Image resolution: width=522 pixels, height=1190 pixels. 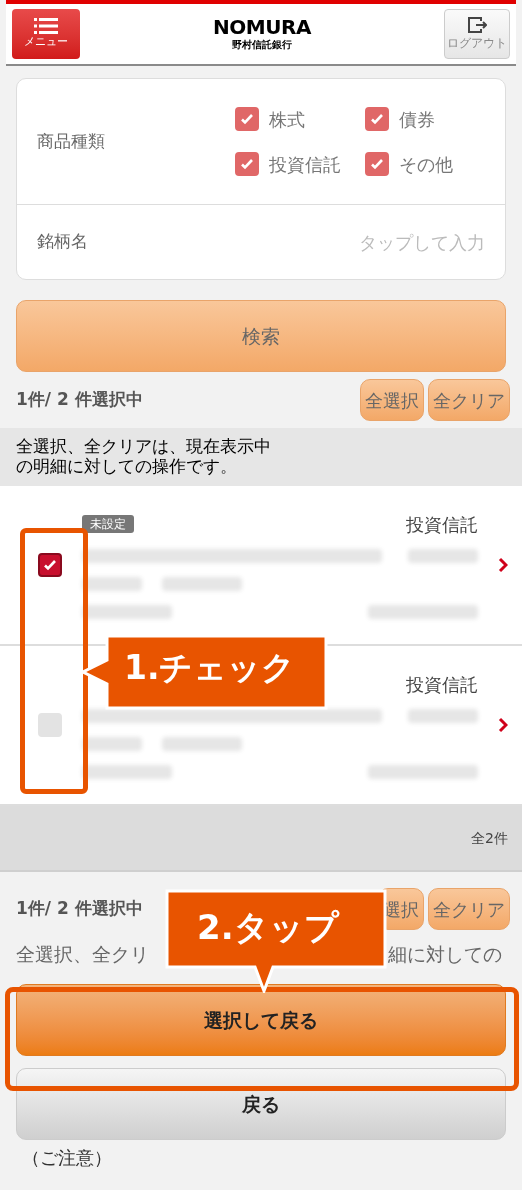 What do you see at coordinates (426, 164) in the screenshot?
I see `option-label: その他` at bounding box center [426, 164].